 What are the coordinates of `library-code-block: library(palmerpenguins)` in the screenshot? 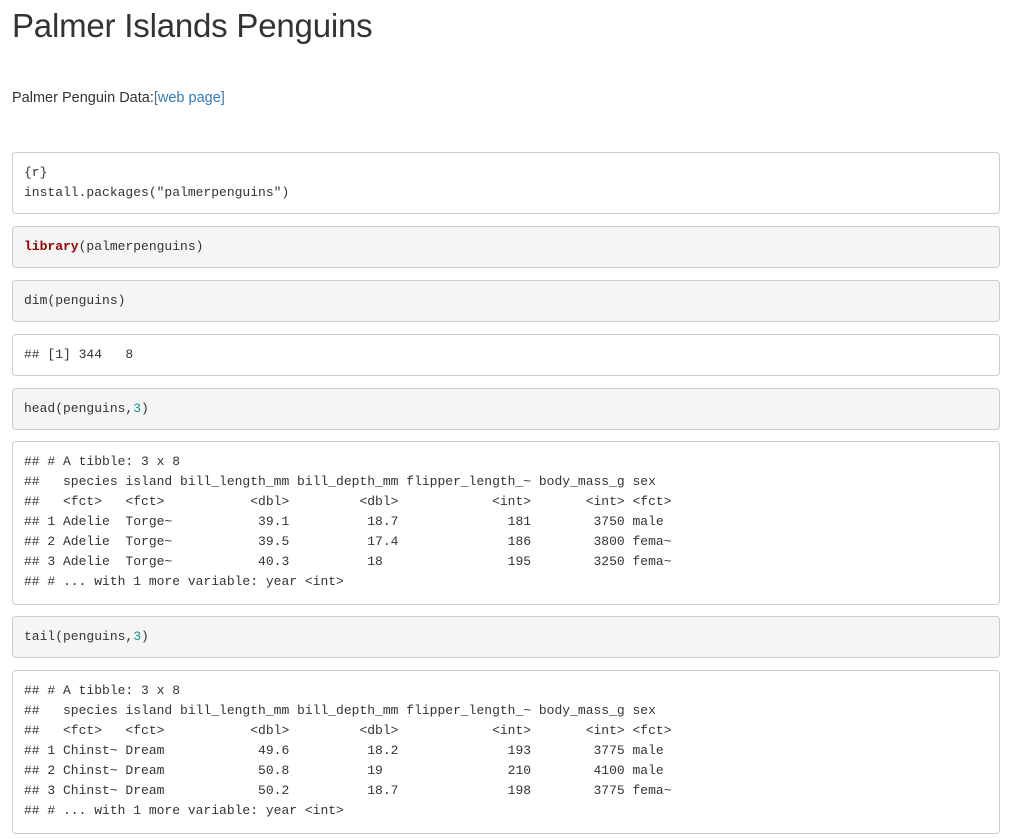 It's located at (506, 247).